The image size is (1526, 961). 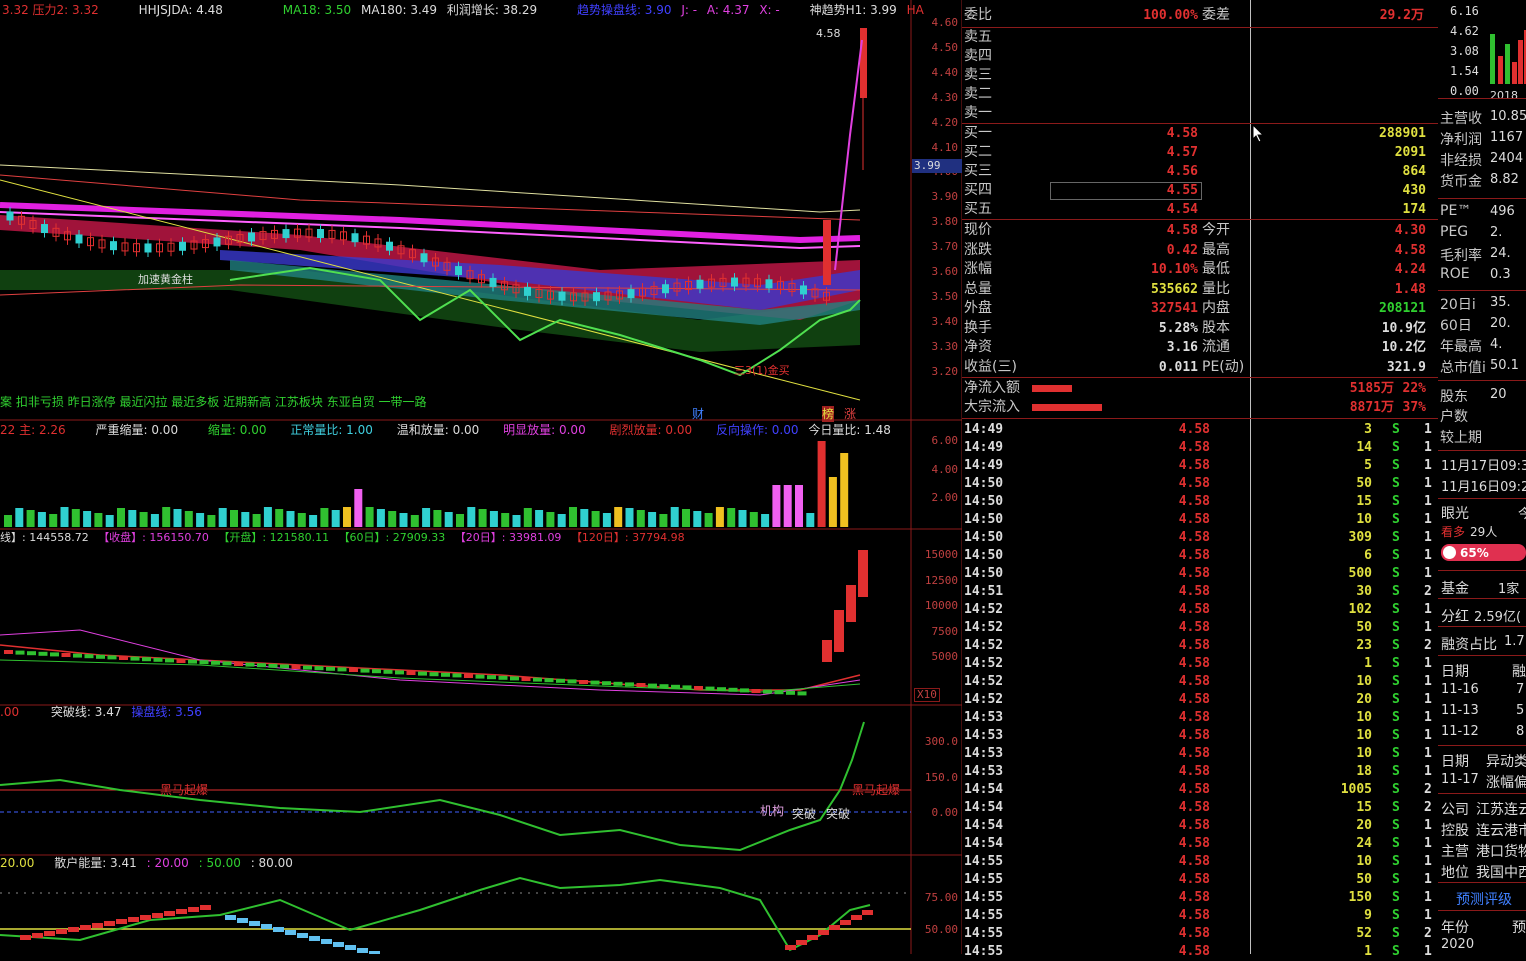 What do you see at coordinates (772, 811) in the screenshot?
I see `breakout-label-jg: 机构` at bounding box center [772, 811].